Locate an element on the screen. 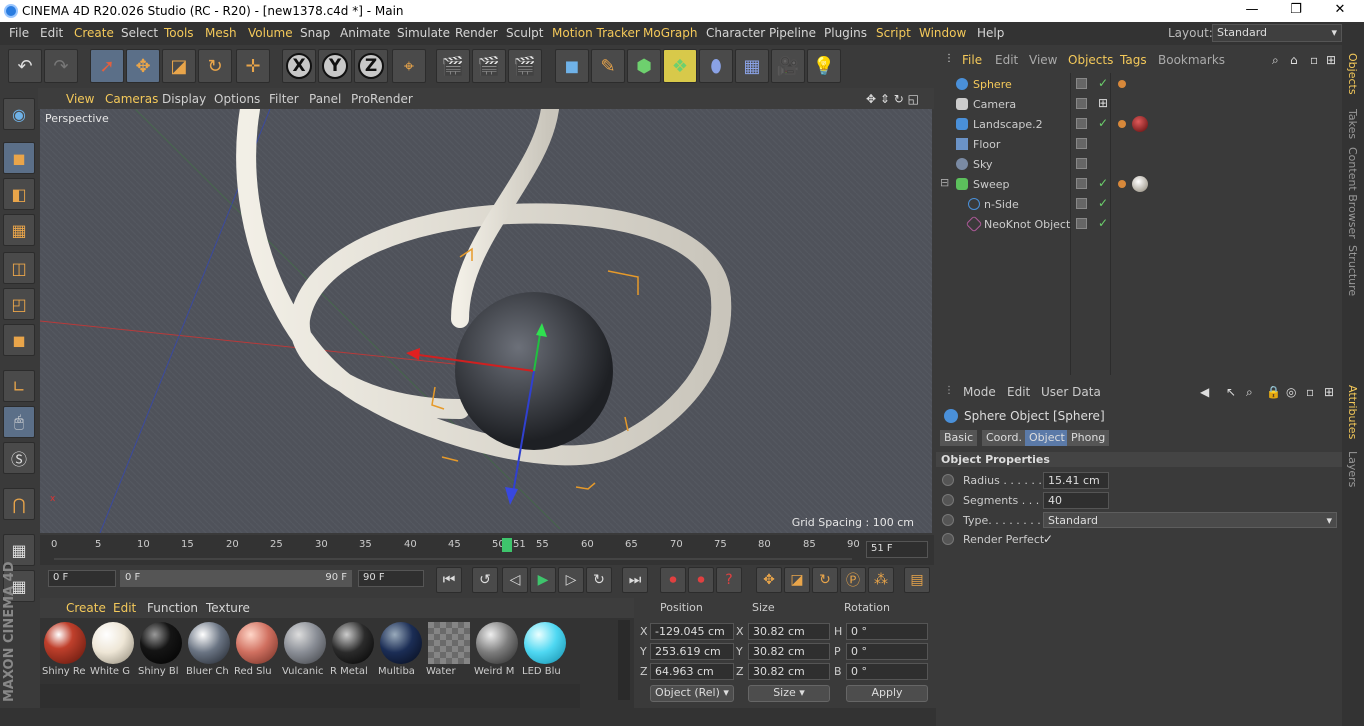 This screenshot has width=1364, height=726. search-icon: ⌕ is located at coordinates (1275, 60).